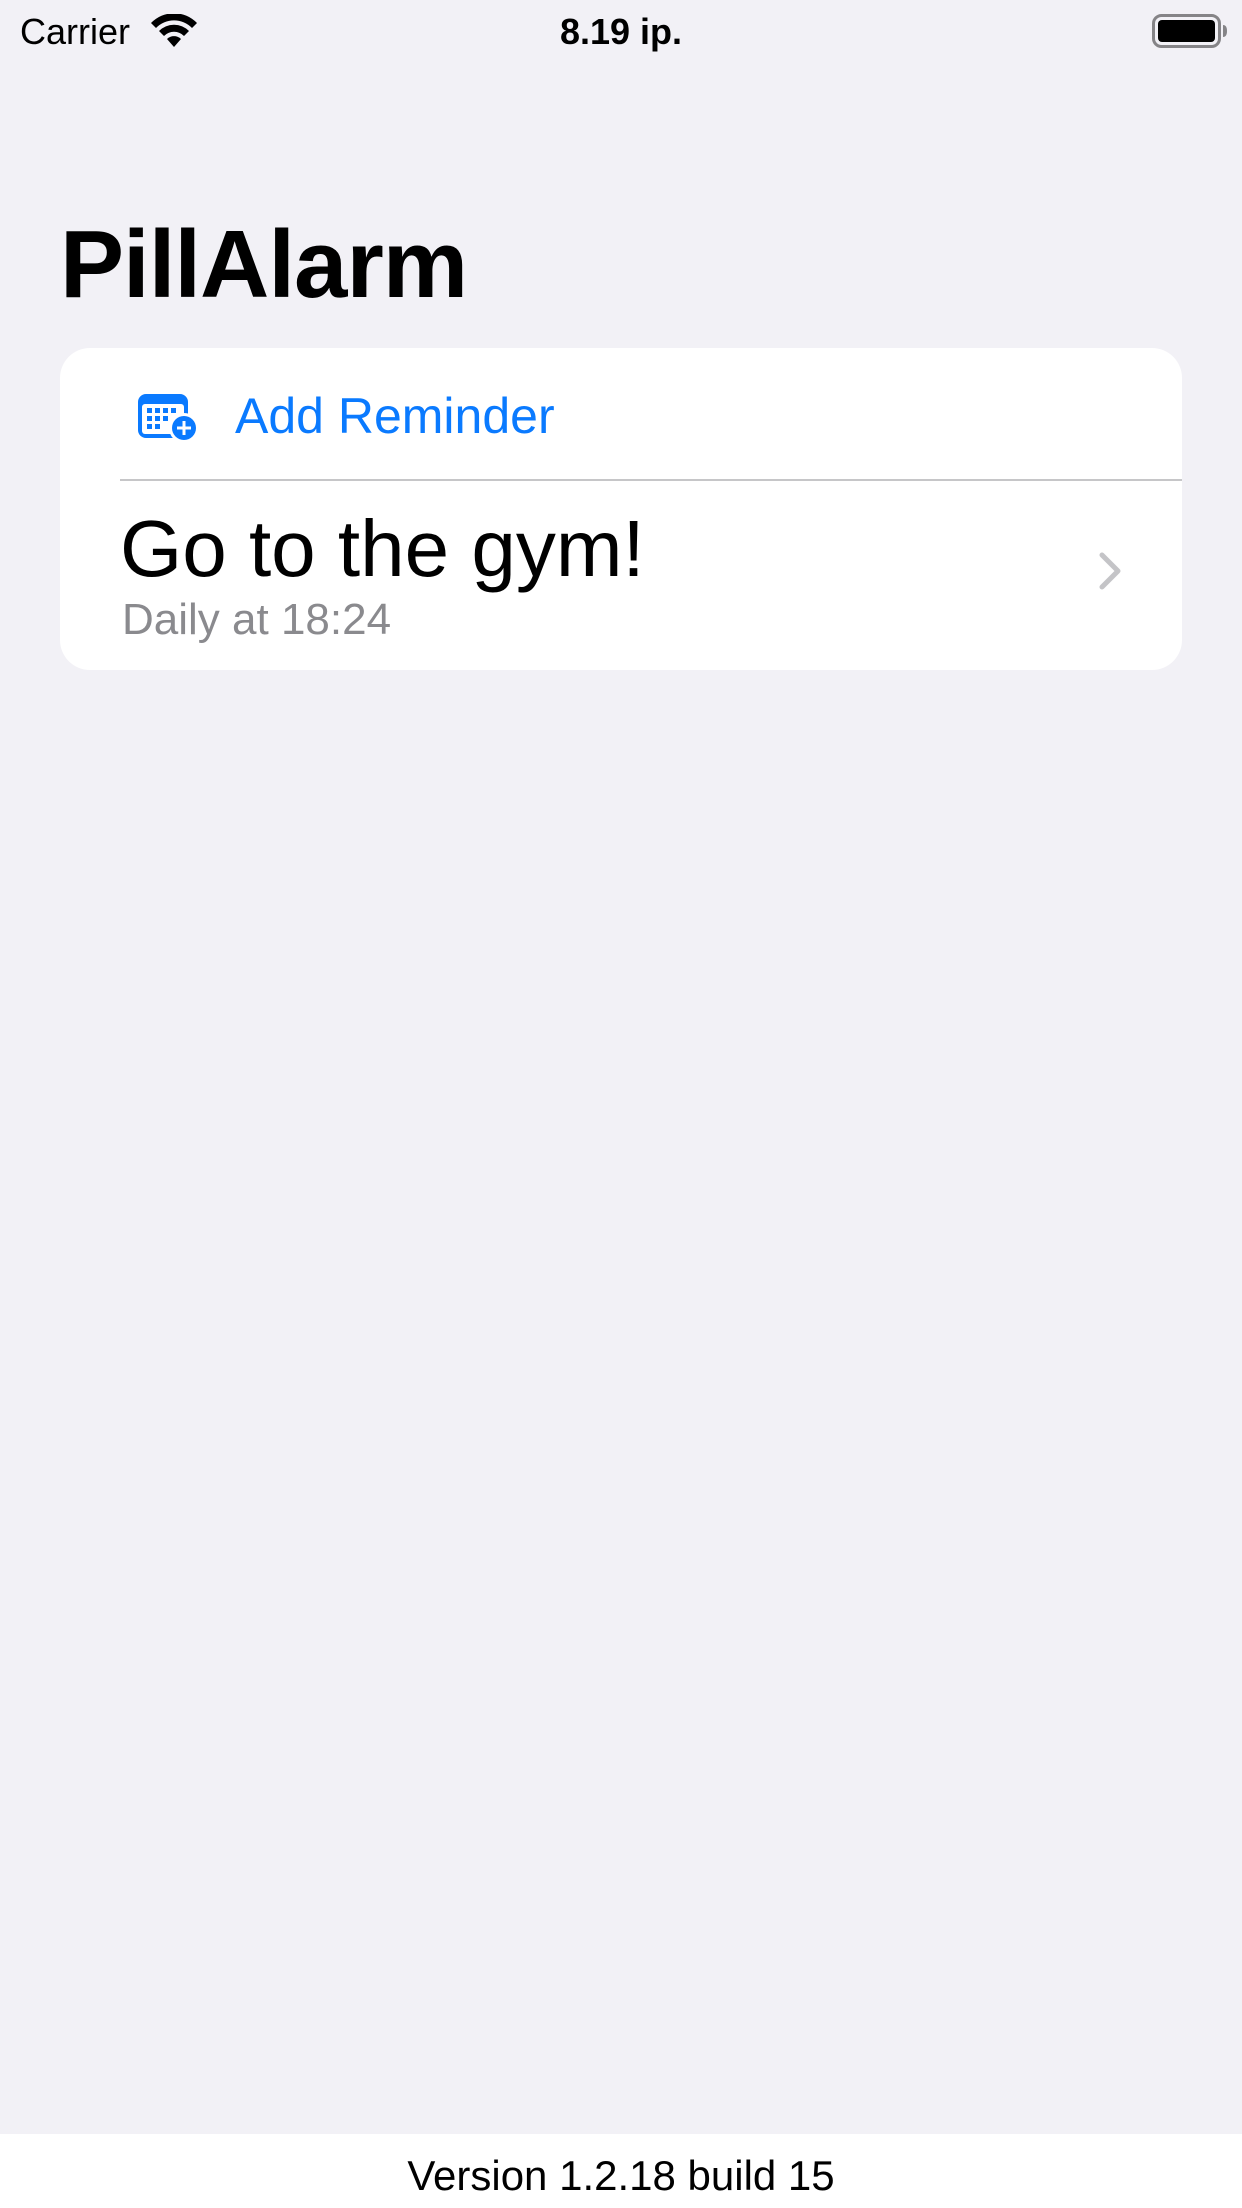  I want to click on status-bar: Carrier 8.19 ip., so click(621, 30).